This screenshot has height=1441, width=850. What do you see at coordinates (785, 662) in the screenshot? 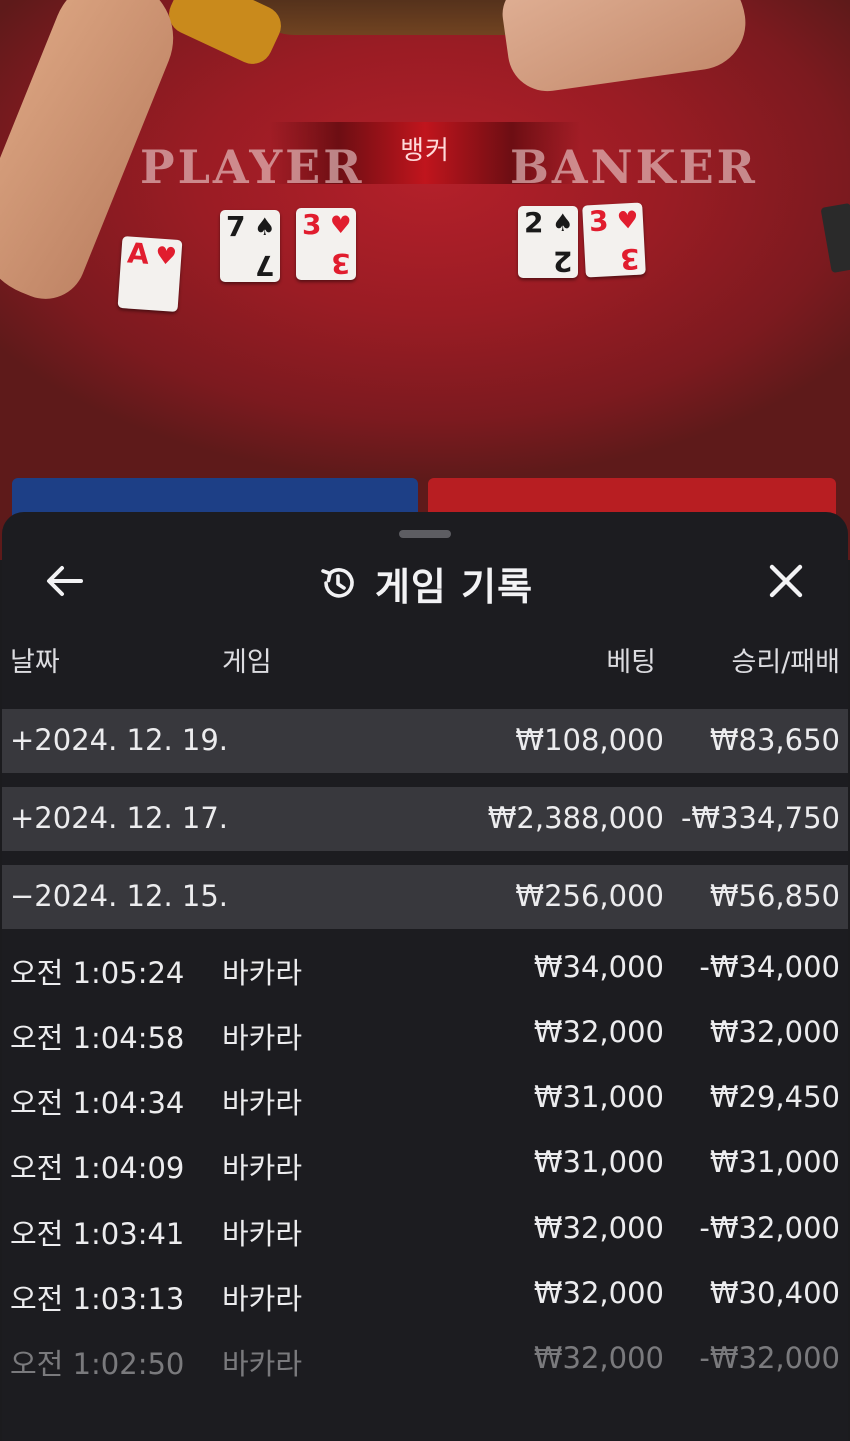
I see `column-header-win-loss: 승리/패배` at bounding box center [785, 662].